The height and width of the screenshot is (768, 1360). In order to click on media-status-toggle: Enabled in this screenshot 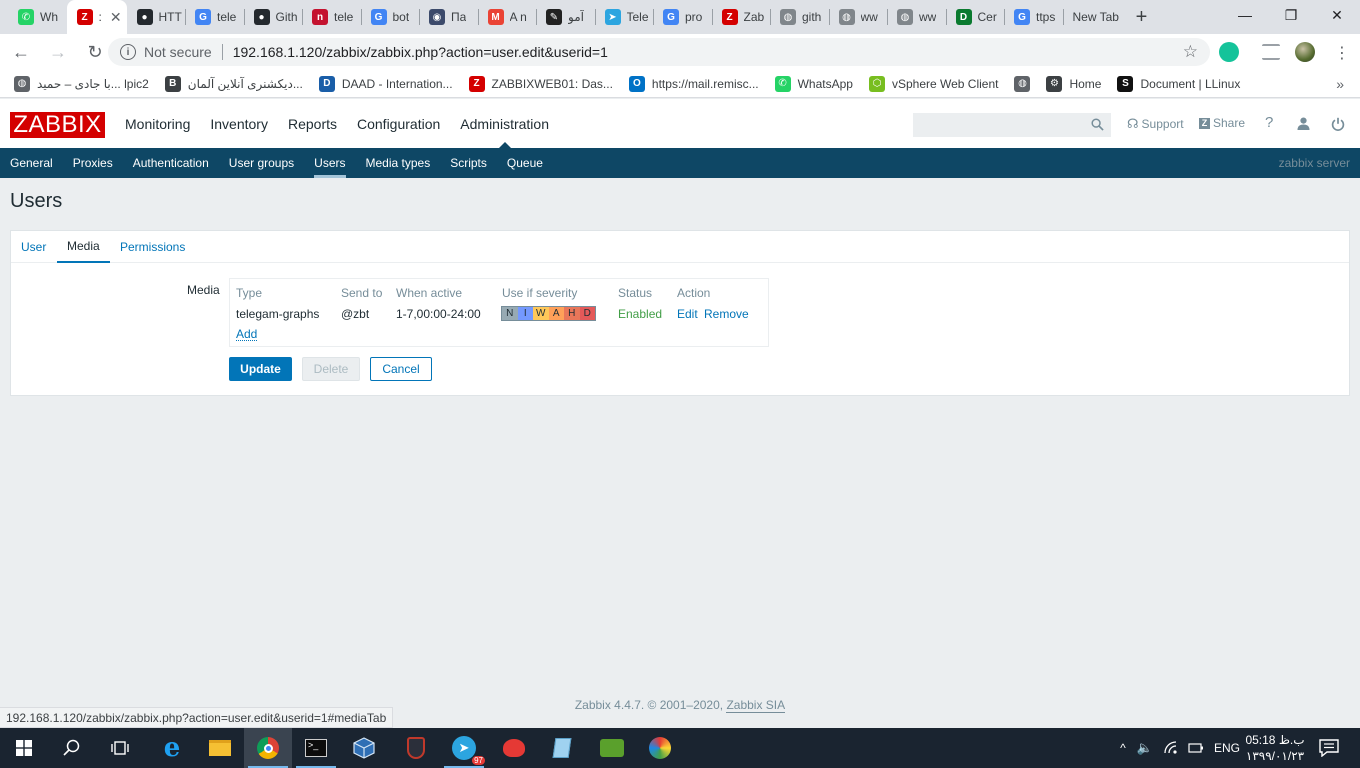, I will do `click(640, 314)`.